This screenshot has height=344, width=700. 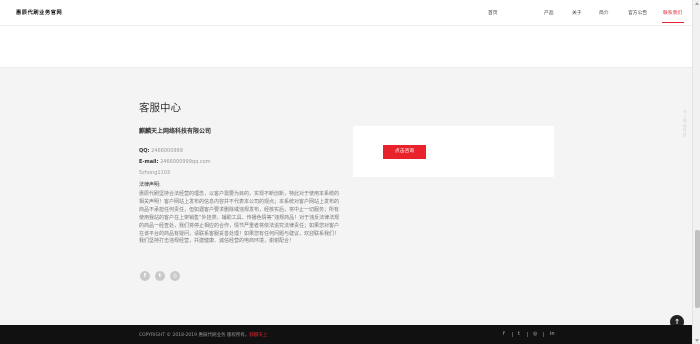 I want to click on copyright-text: COPYRIGHT © 2018-2019 惠辰代刷业务 版权所有。麒麟天上, so click(x=203, y=335).